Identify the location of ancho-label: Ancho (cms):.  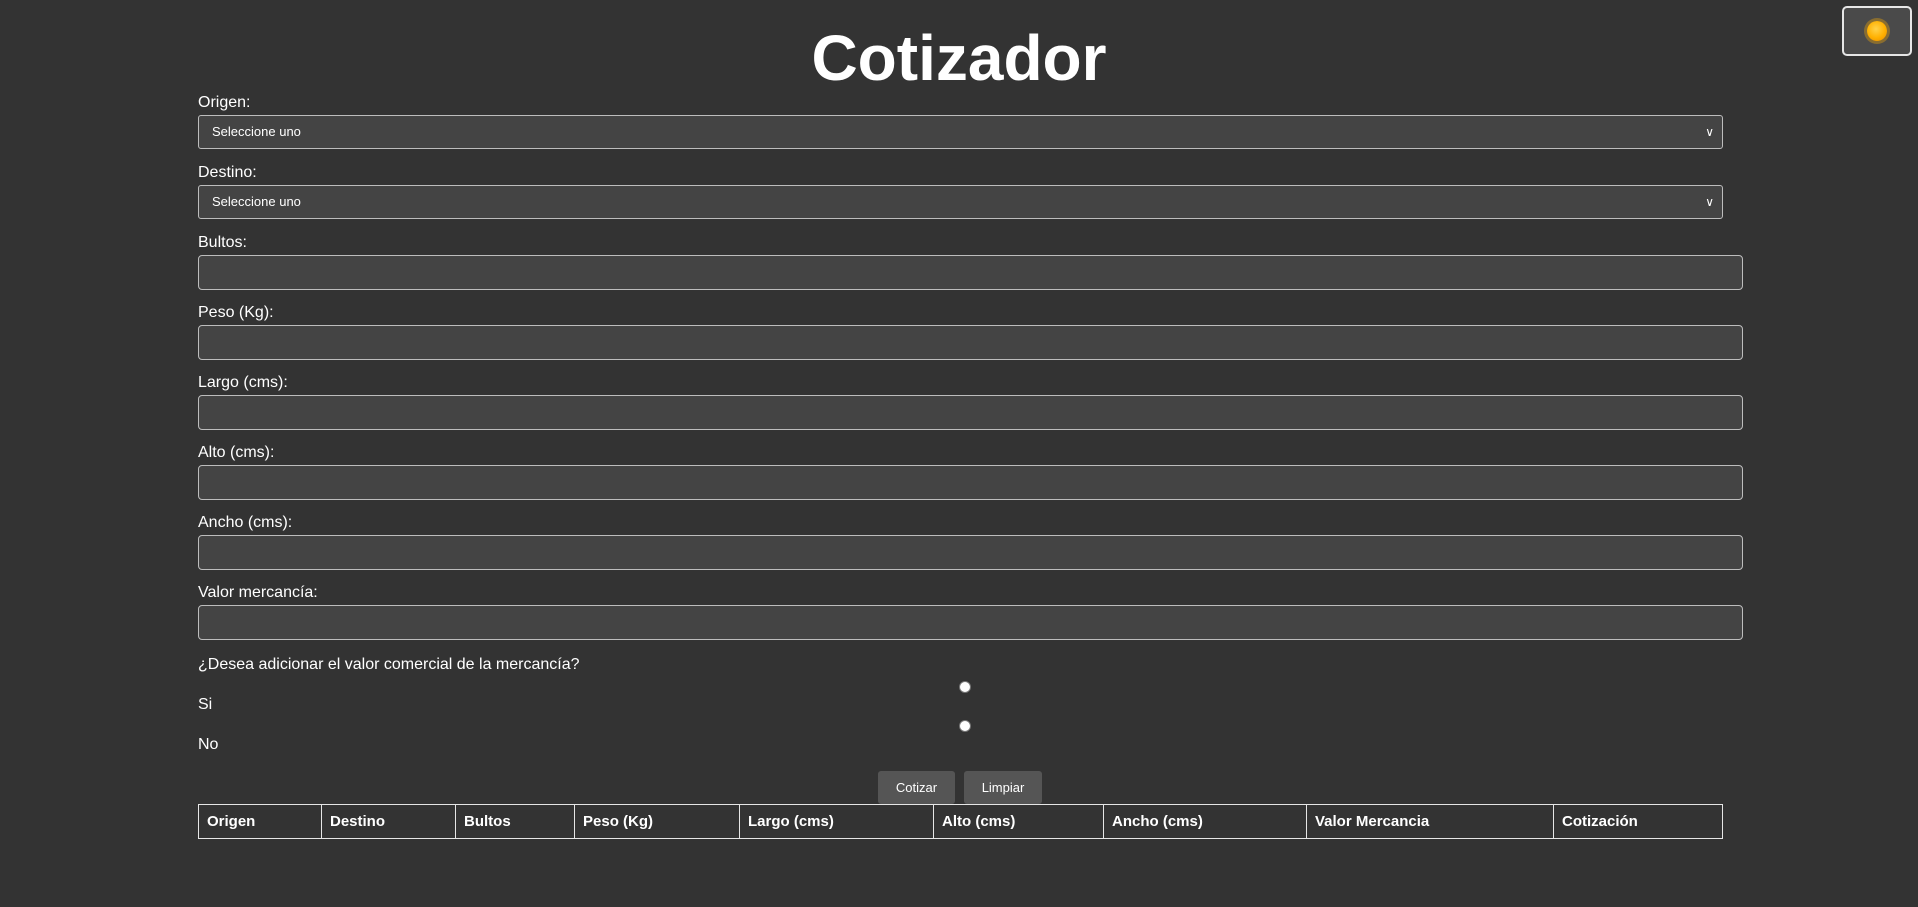
(245, 522).